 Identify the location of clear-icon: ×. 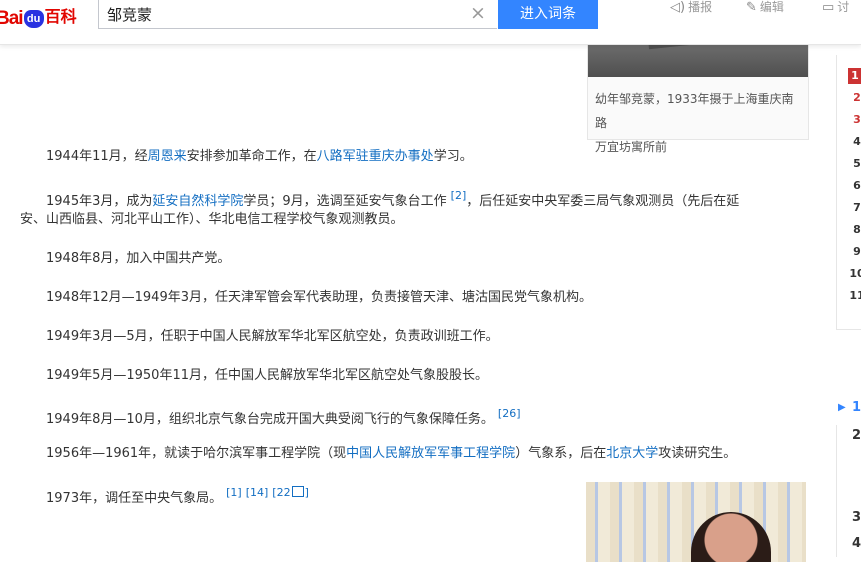
(478, 13).